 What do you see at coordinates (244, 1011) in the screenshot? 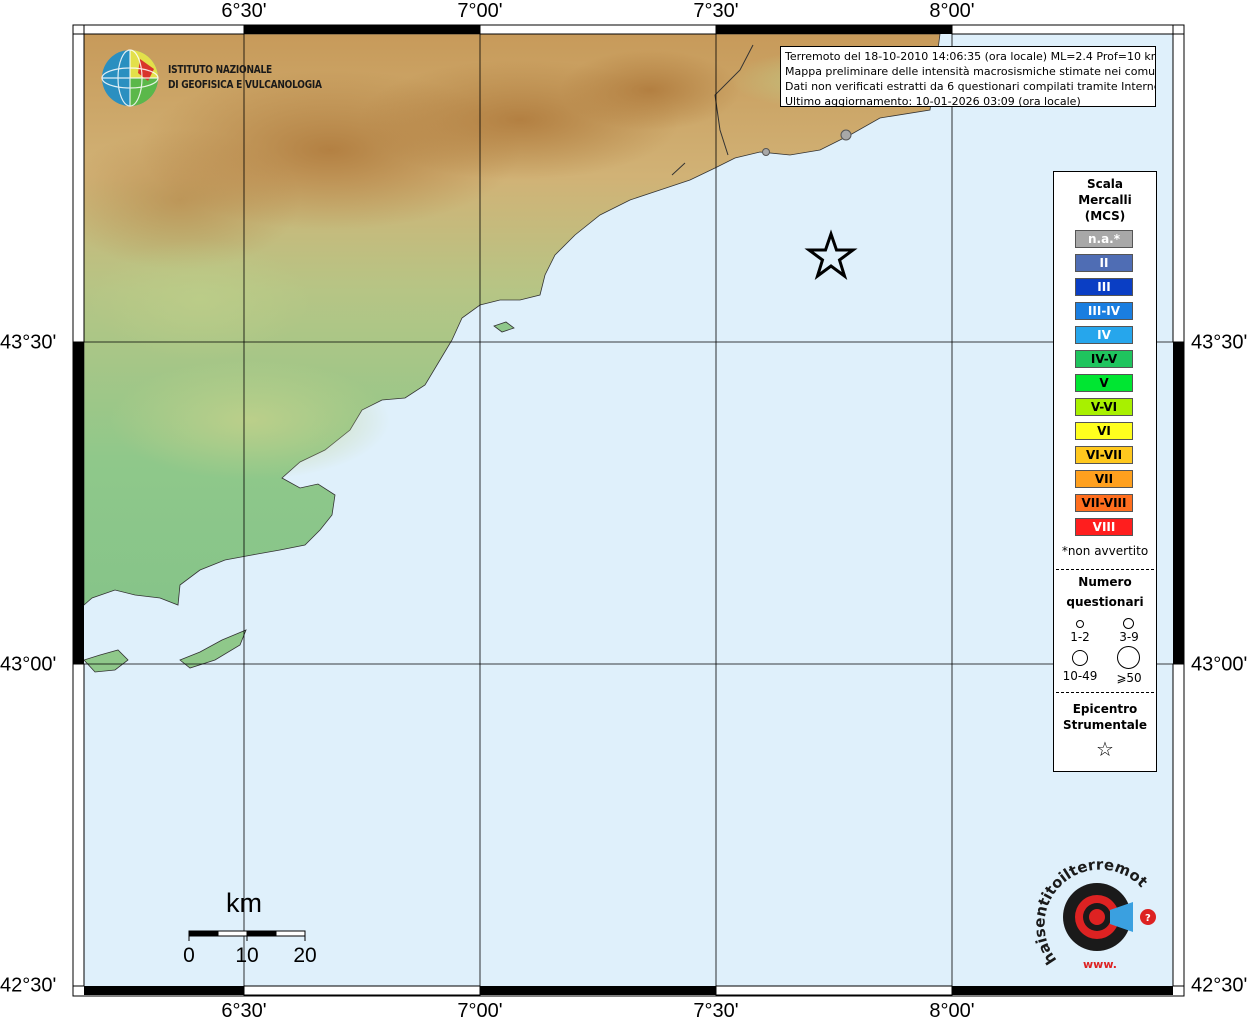
I see `lon-label-bottom: 6°30'` at bounding box center [244, 1011].